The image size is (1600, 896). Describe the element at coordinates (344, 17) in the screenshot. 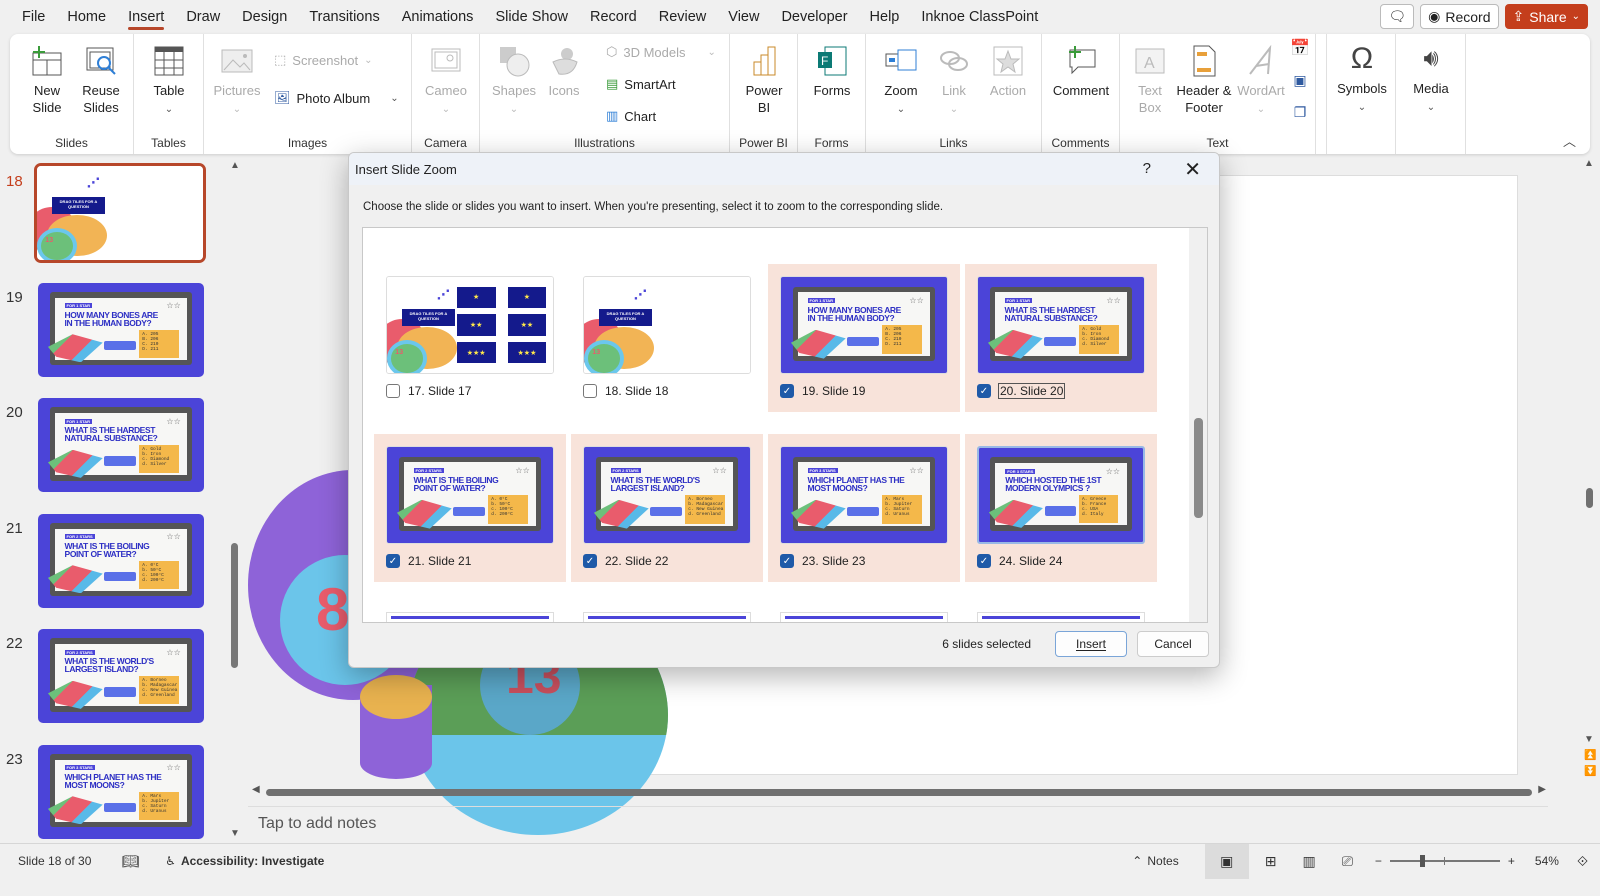

I see `menu-tab-transitions: Transitions` at that location.